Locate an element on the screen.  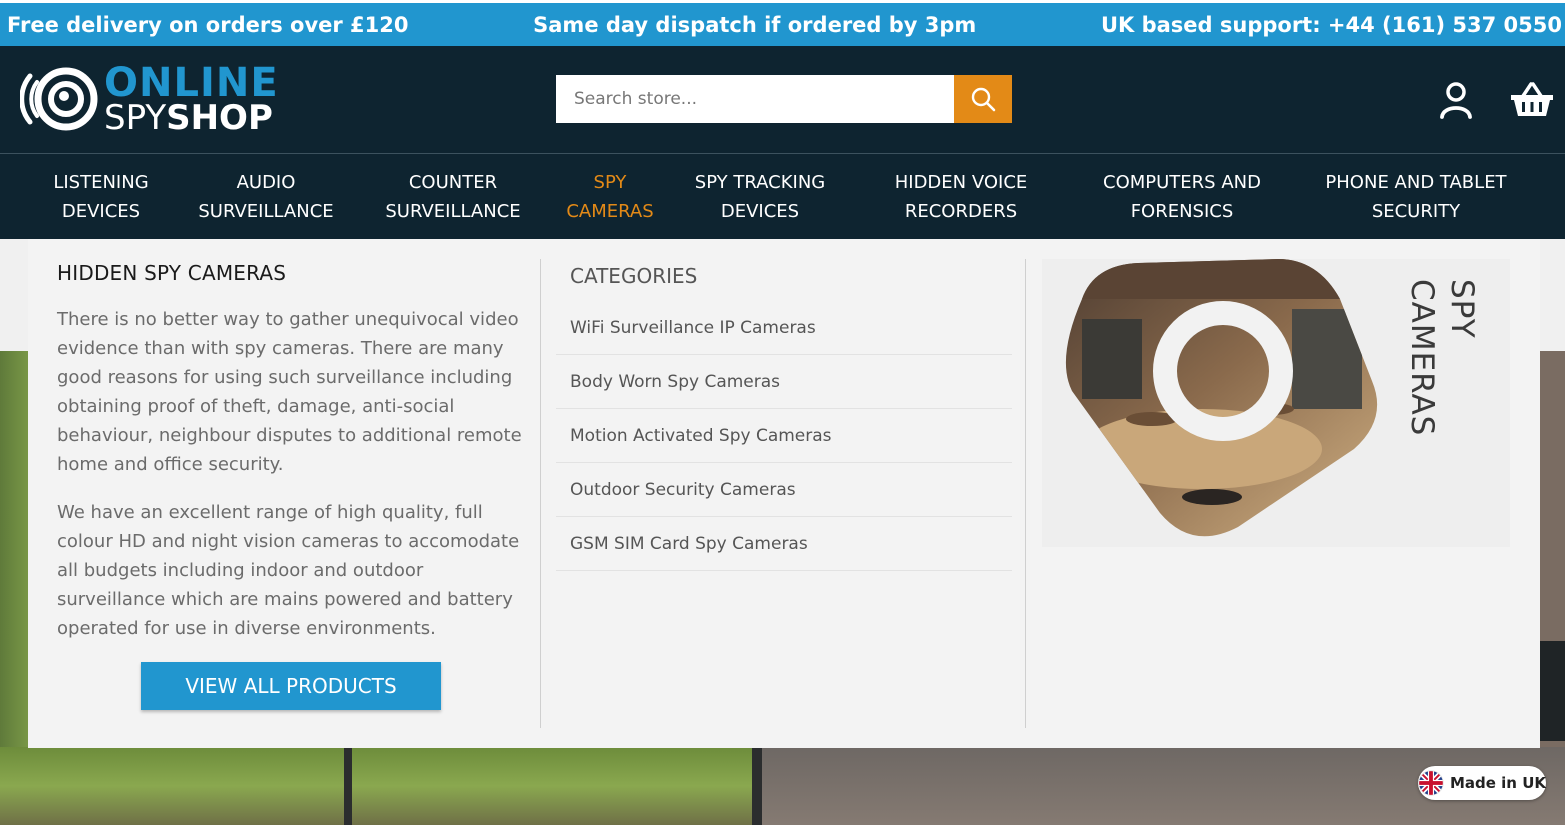
nav-spy-tracking-devices: SPY TRACKING DEVICES is located at coordinates (760, 197).